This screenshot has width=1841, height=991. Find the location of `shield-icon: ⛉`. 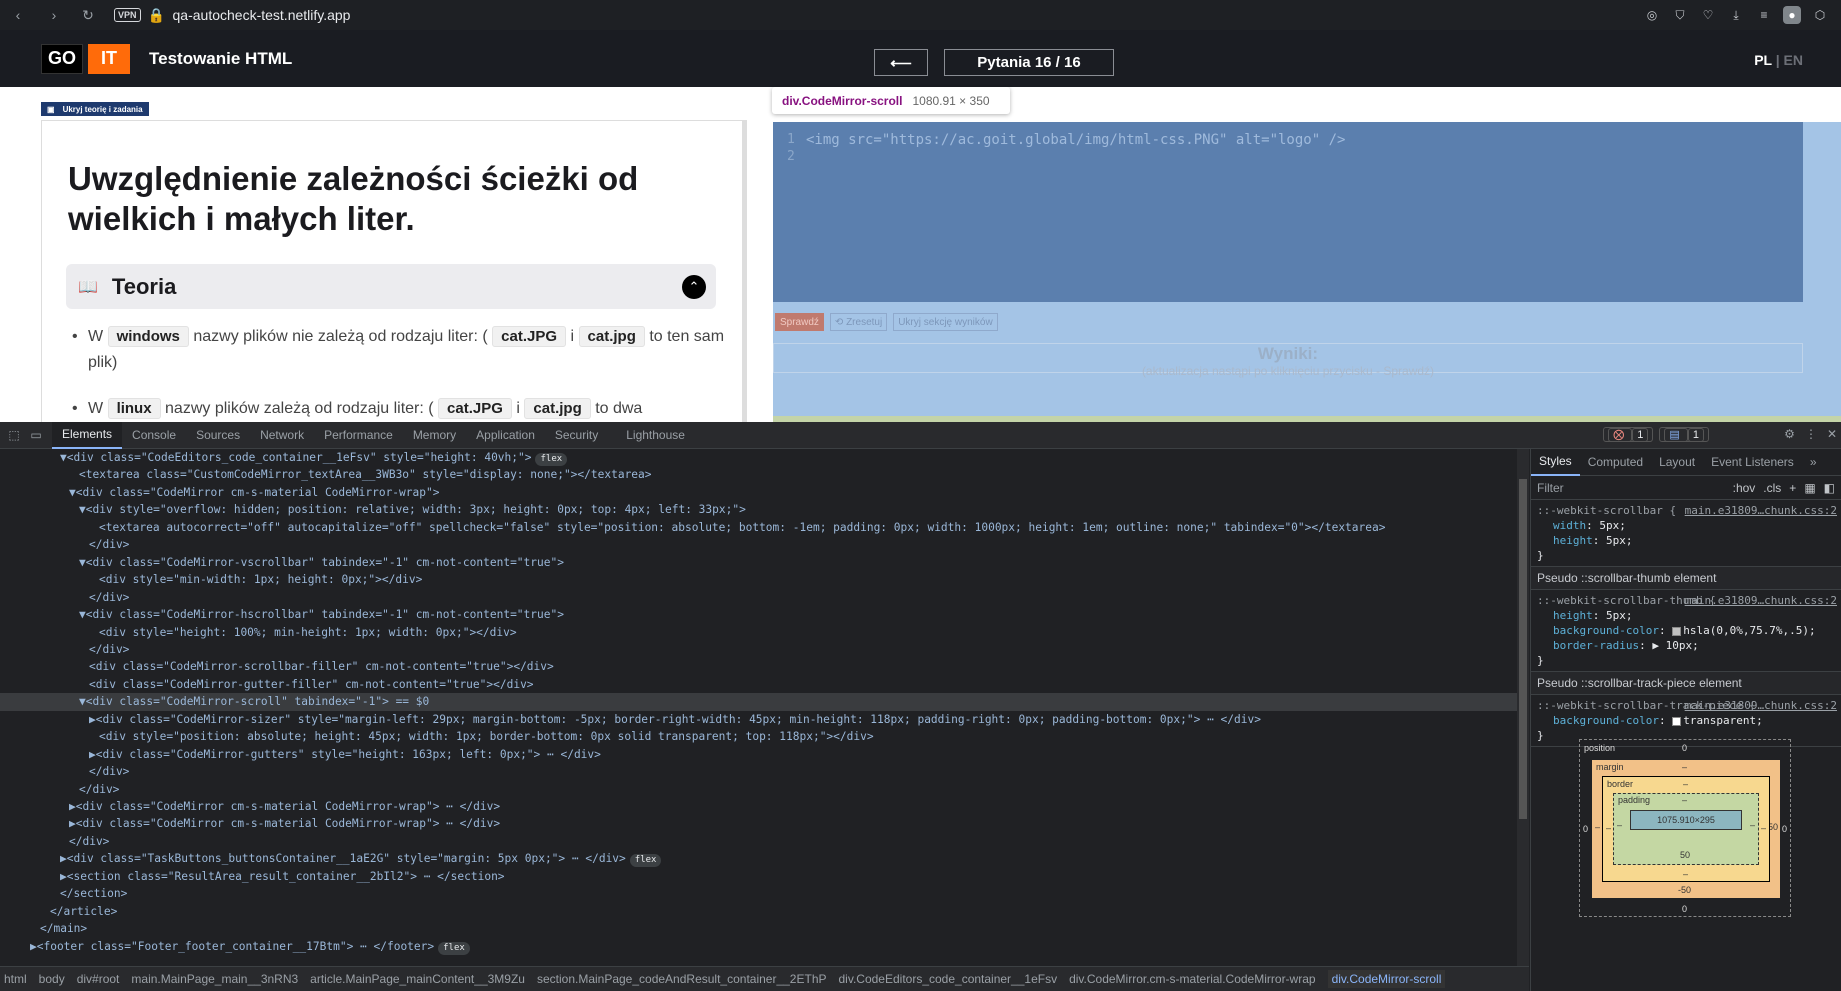

shield-icon: ⛉ is located at coordinates (1680, 15).